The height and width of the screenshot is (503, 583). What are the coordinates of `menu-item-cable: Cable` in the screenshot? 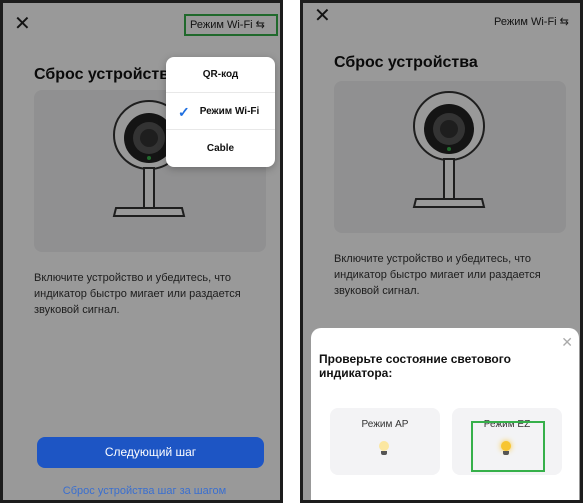 It's located at (220, 149).